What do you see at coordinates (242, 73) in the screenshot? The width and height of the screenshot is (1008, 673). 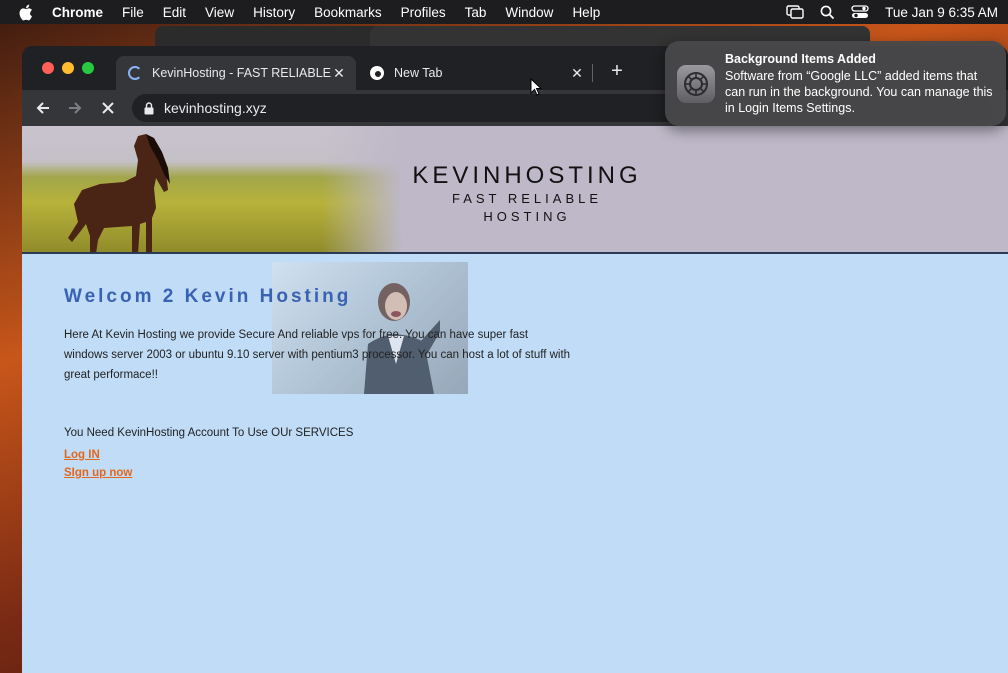 I see `tab-title: KevinHosting - FAST RELIABLE` at bounding box center [242, 73].